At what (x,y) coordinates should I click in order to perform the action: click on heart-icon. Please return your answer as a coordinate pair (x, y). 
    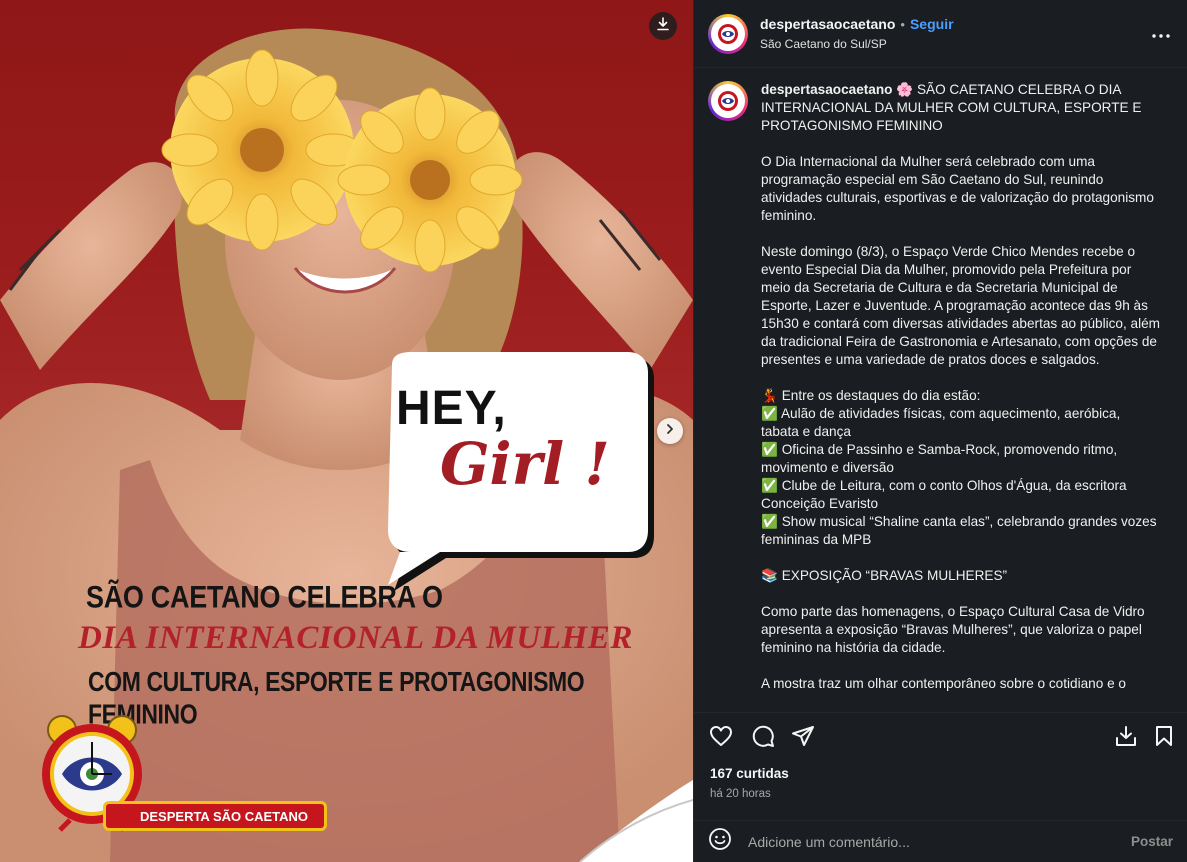
    Looking at the image, I should click on (721, 738).